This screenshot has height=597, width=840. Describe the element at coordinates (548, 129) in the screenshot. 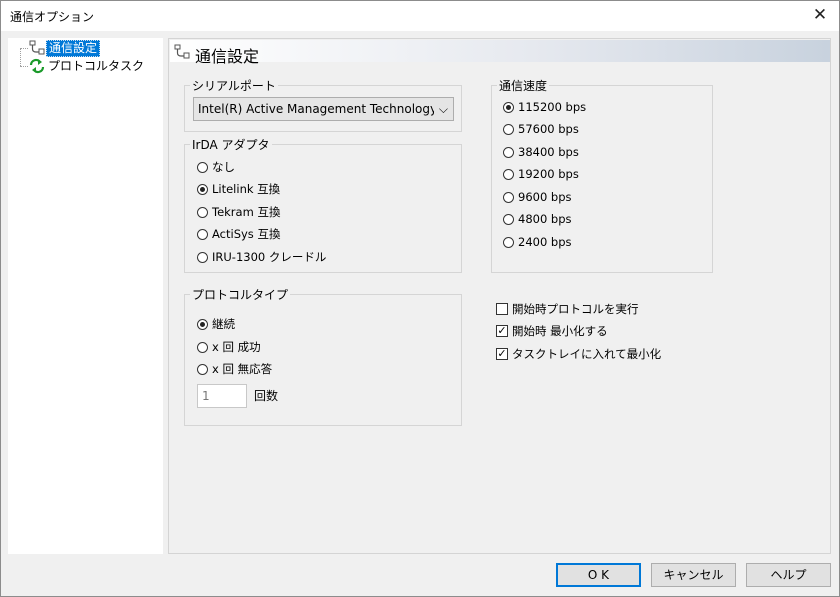

I see `radio-label: 57600 bps` at that location.